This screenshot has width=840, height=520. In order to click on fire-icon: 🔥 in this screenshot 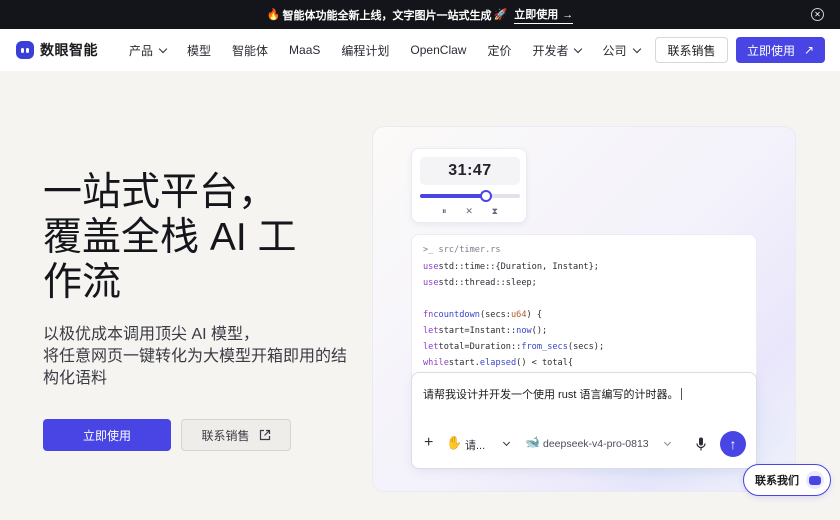, I will do `click(273, 15)`.